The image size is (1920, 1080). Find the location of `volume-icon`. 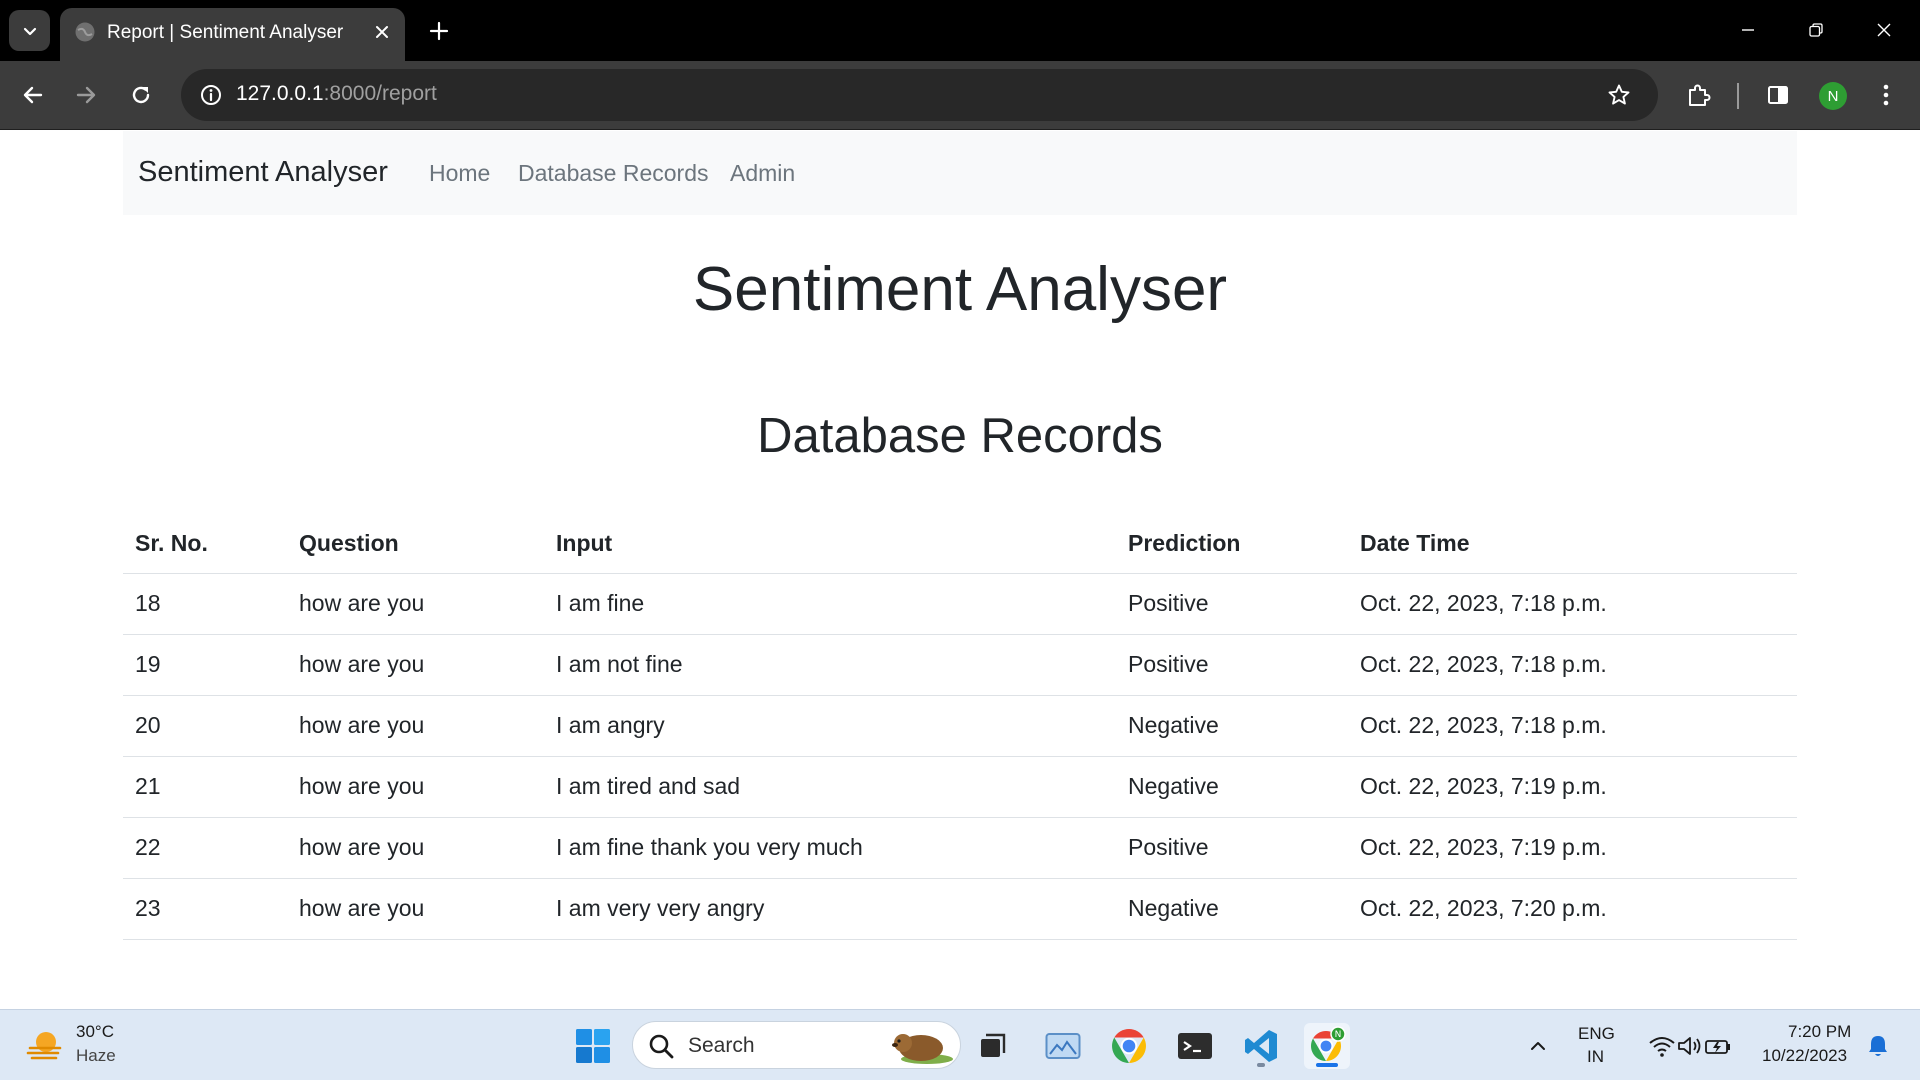

volume-icon is located at coordinates (1689, 1046).